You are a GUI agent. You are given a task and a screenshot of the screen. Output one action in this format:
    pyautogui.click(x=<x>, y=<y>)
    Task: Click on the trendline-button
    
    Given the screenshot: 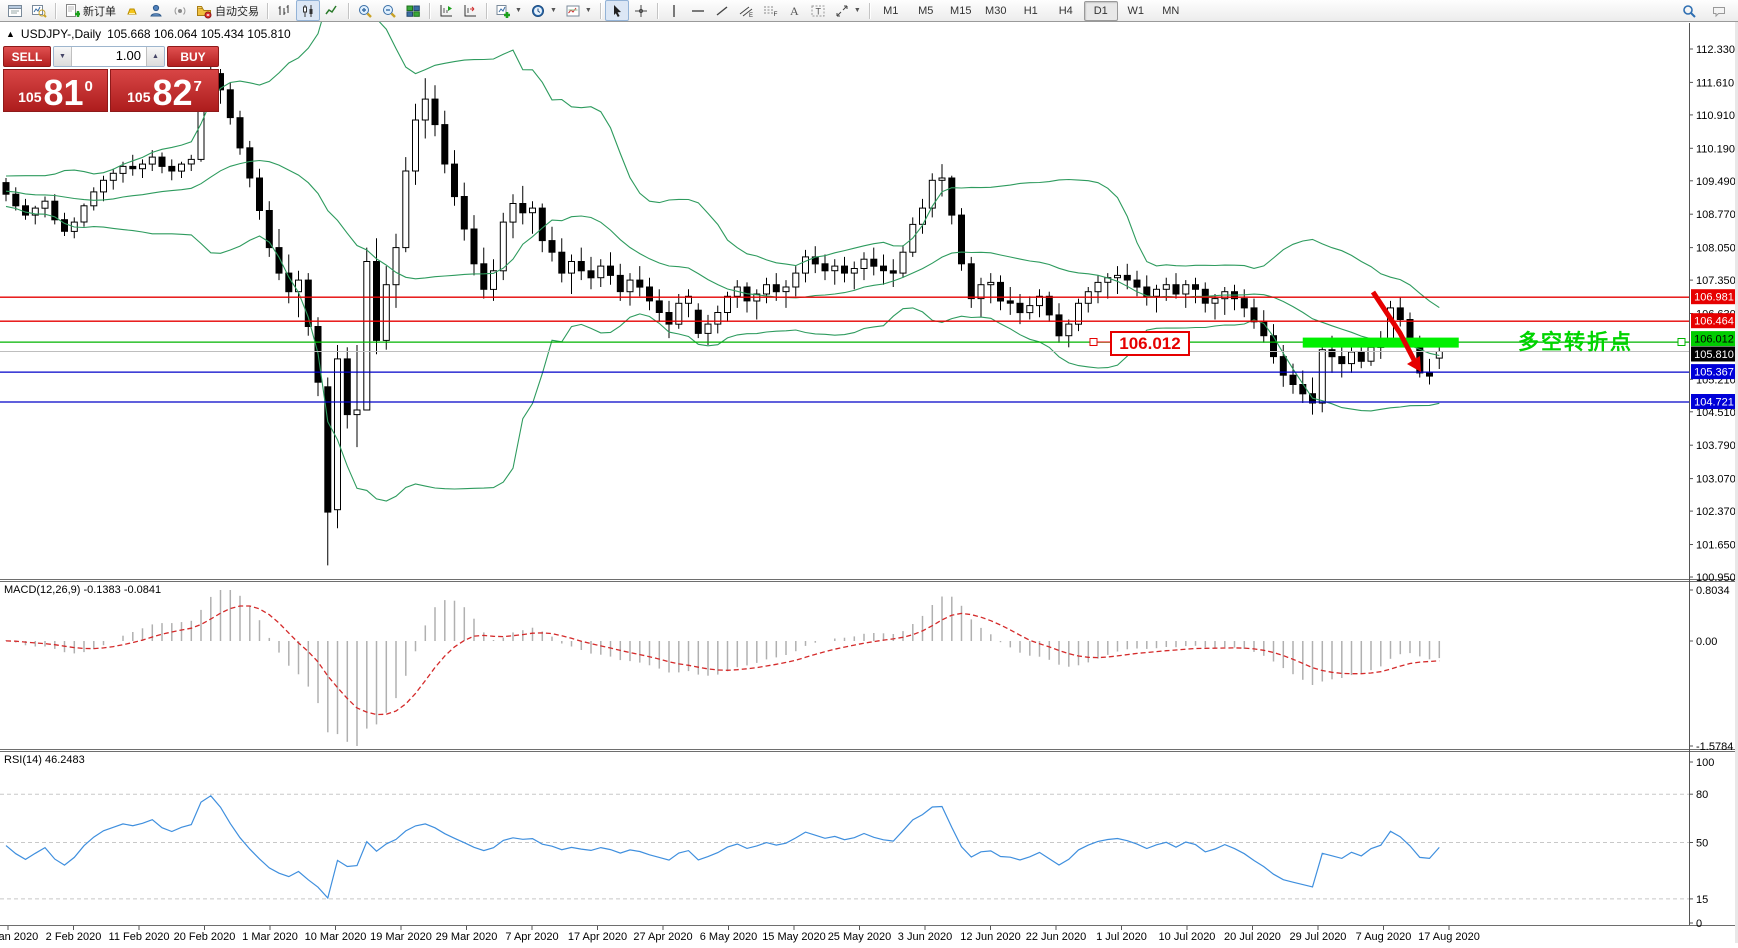 What is the action you would take?
    pyautogui.click(x=722, y=10)
    